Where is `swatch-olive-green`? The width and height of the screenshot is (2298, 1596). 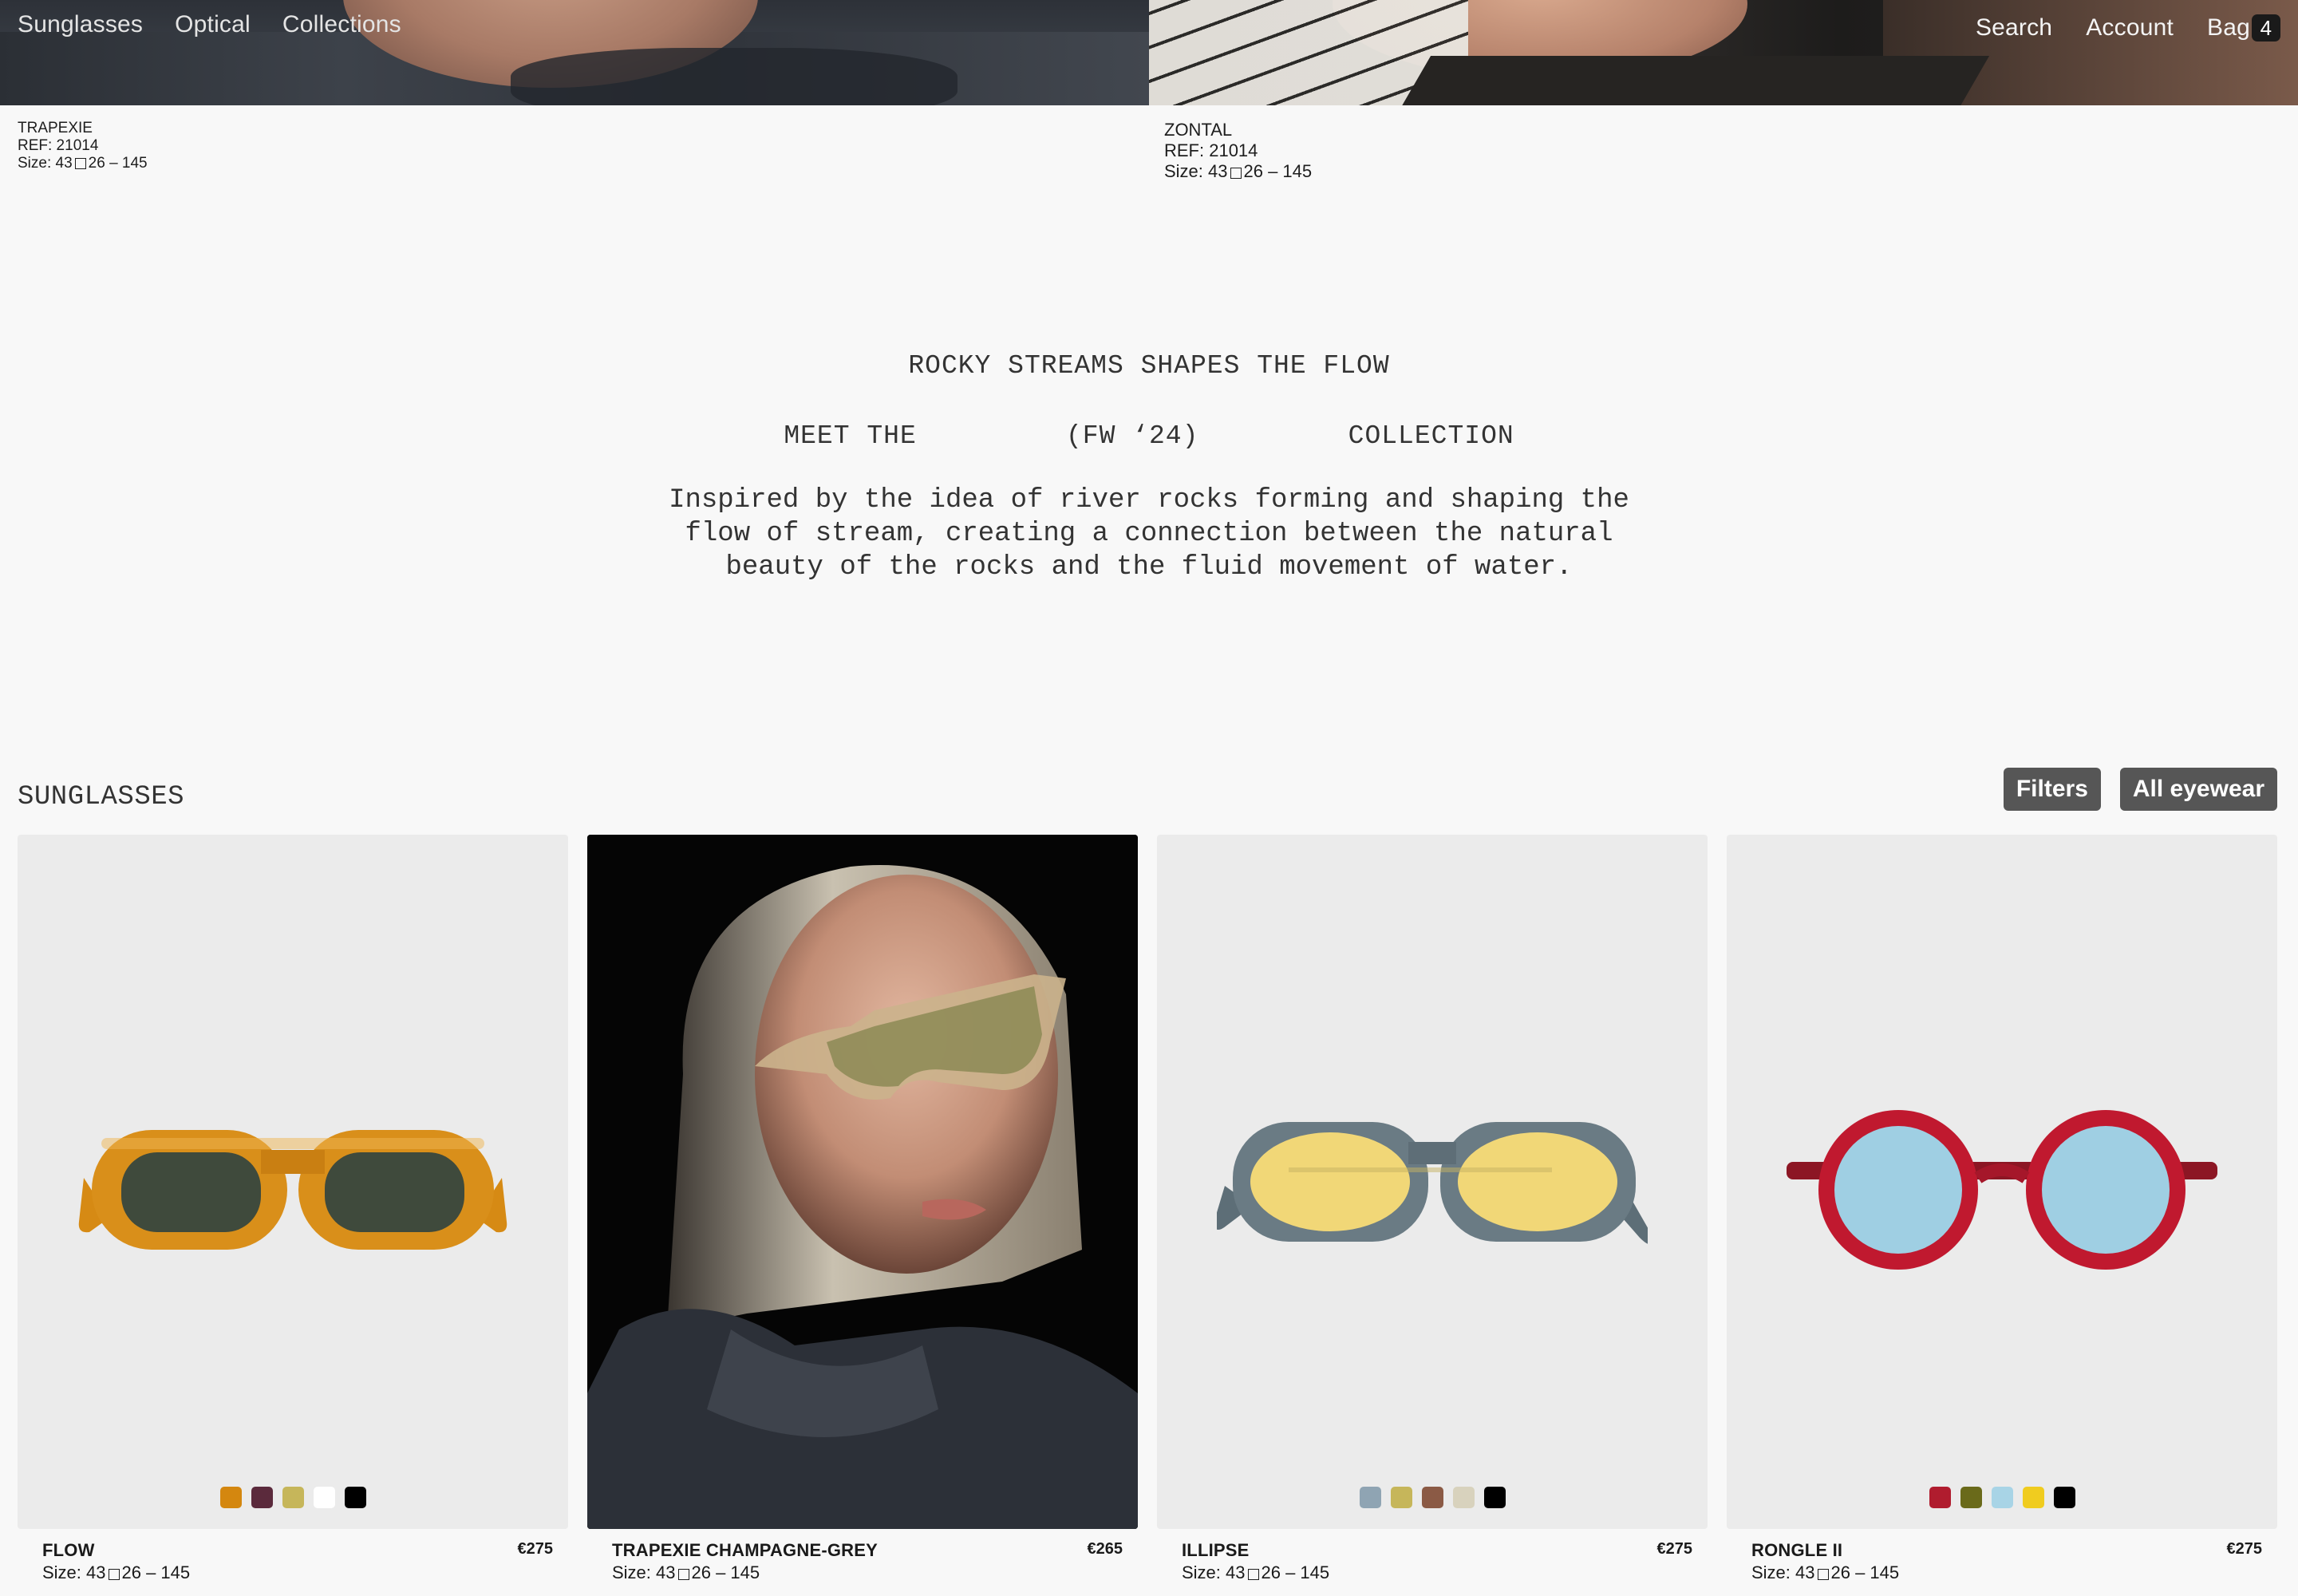
swatch-olive-green is located at coordinates (1971, 1497).